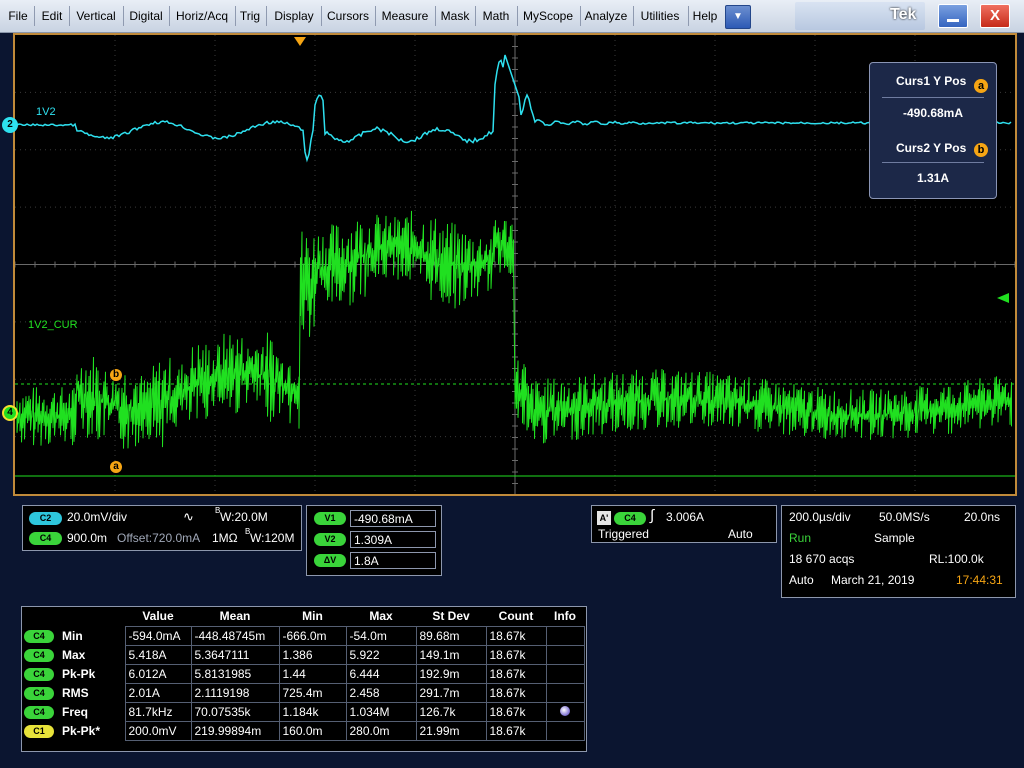 The image size is (1024, 768). What do you see at coordinates (801, 580) in the screenshot?
I see `auto-mode: Auto` at bounding box center [801, 580].